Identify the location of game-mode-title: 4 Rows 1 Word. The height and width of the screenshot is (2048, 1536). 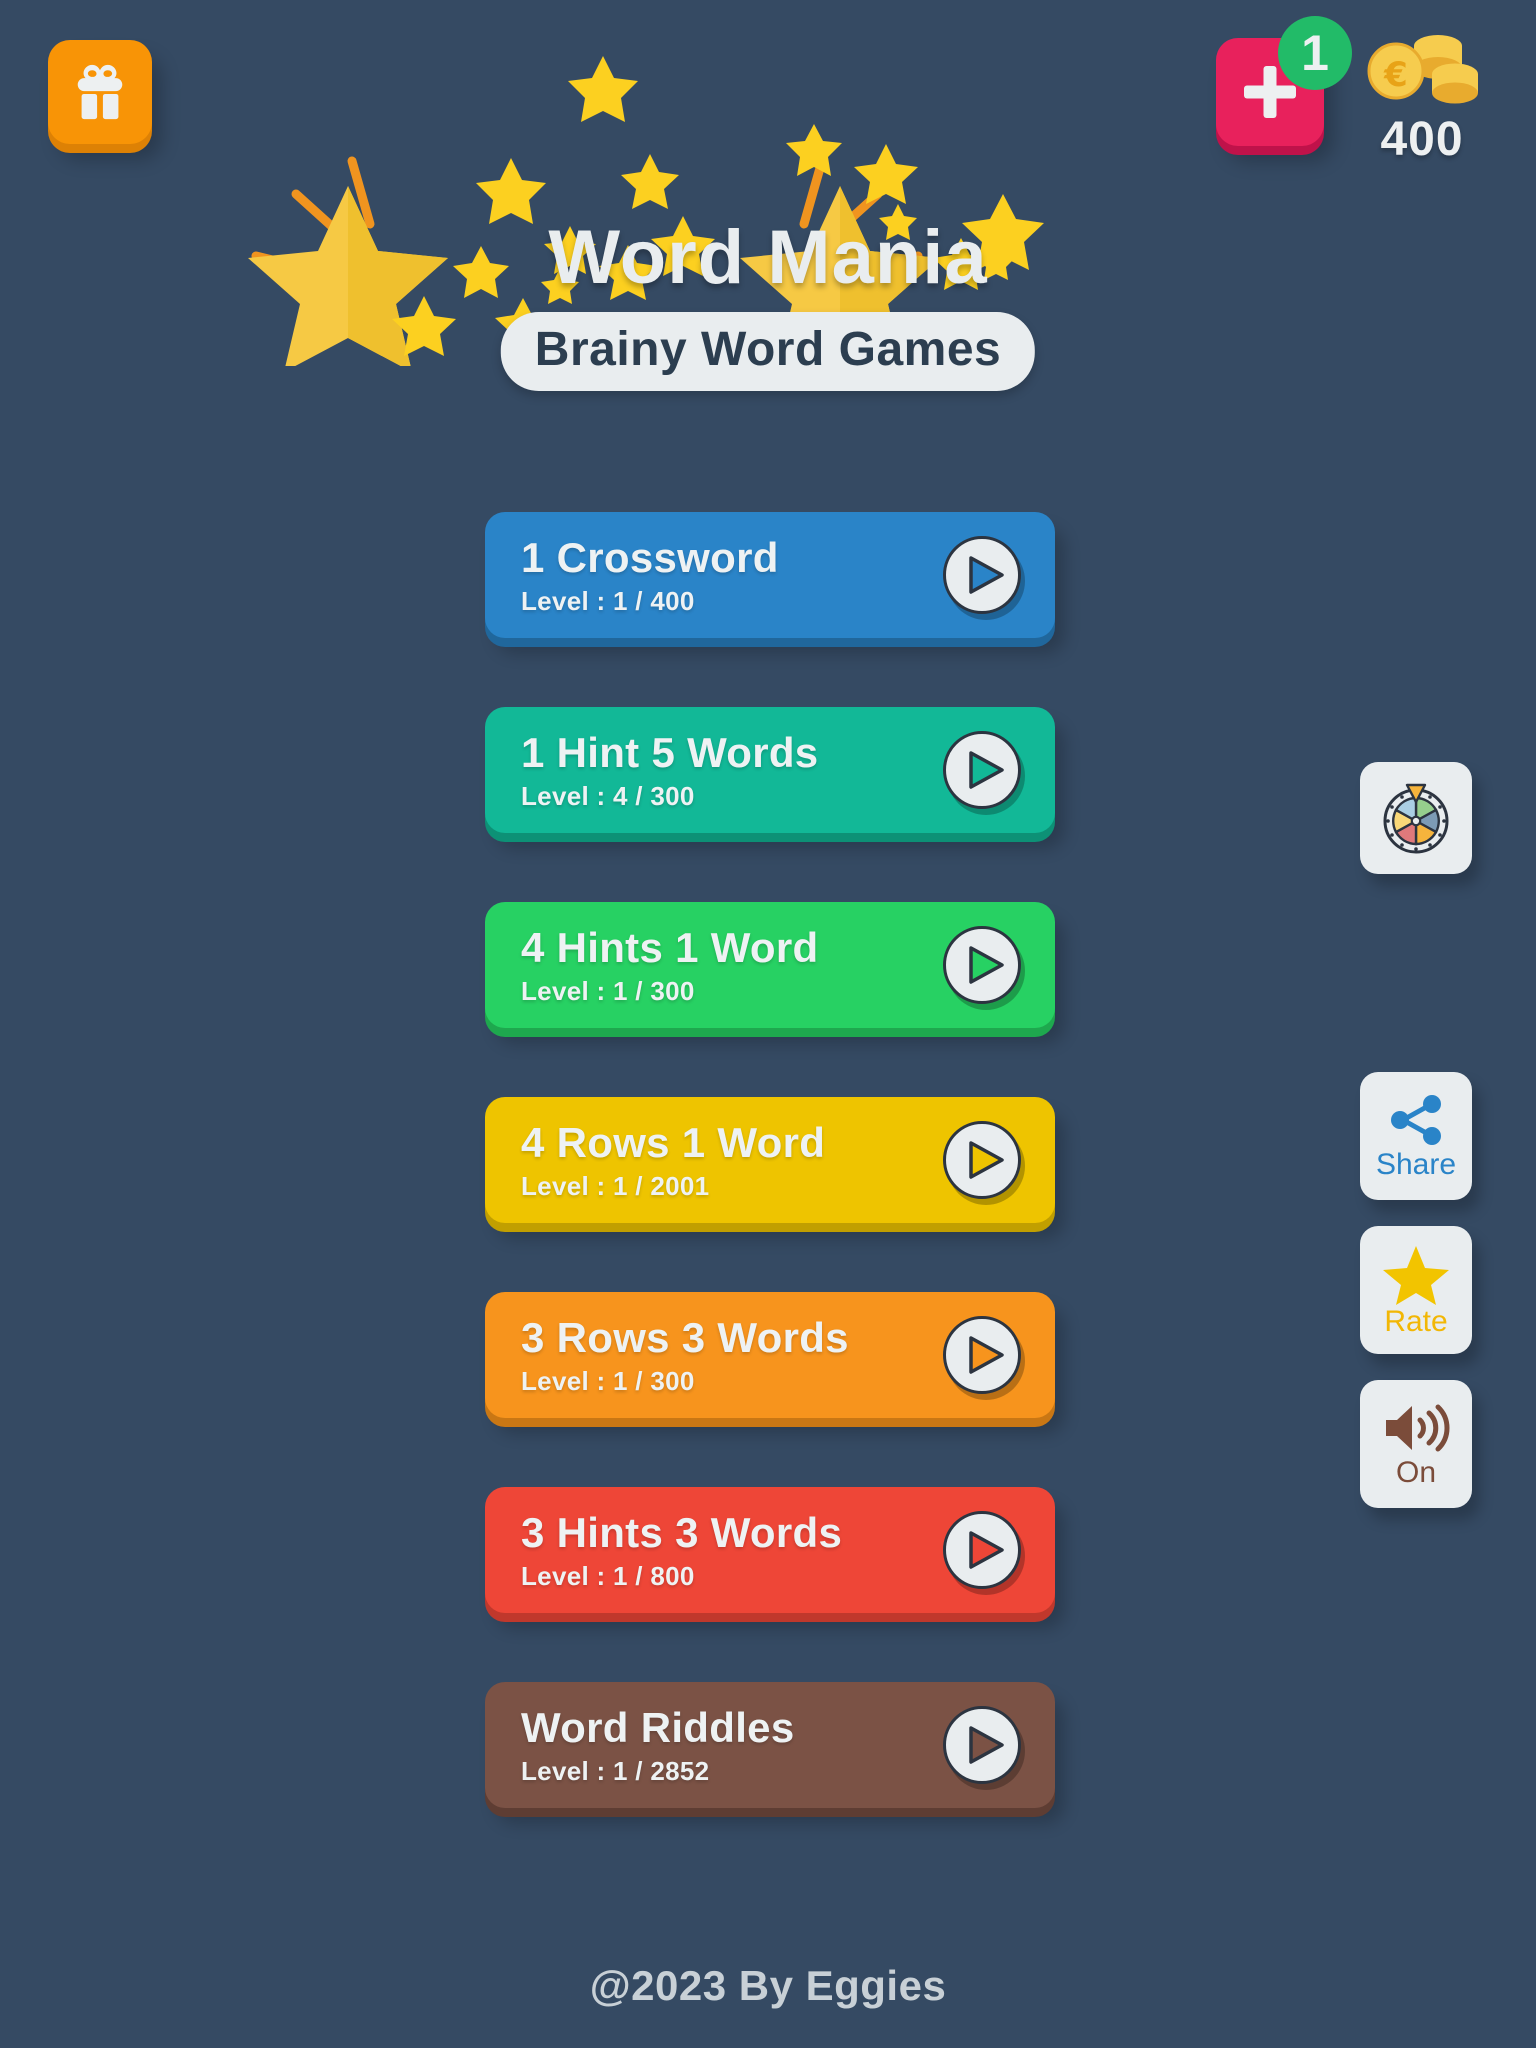
(673, 1142).